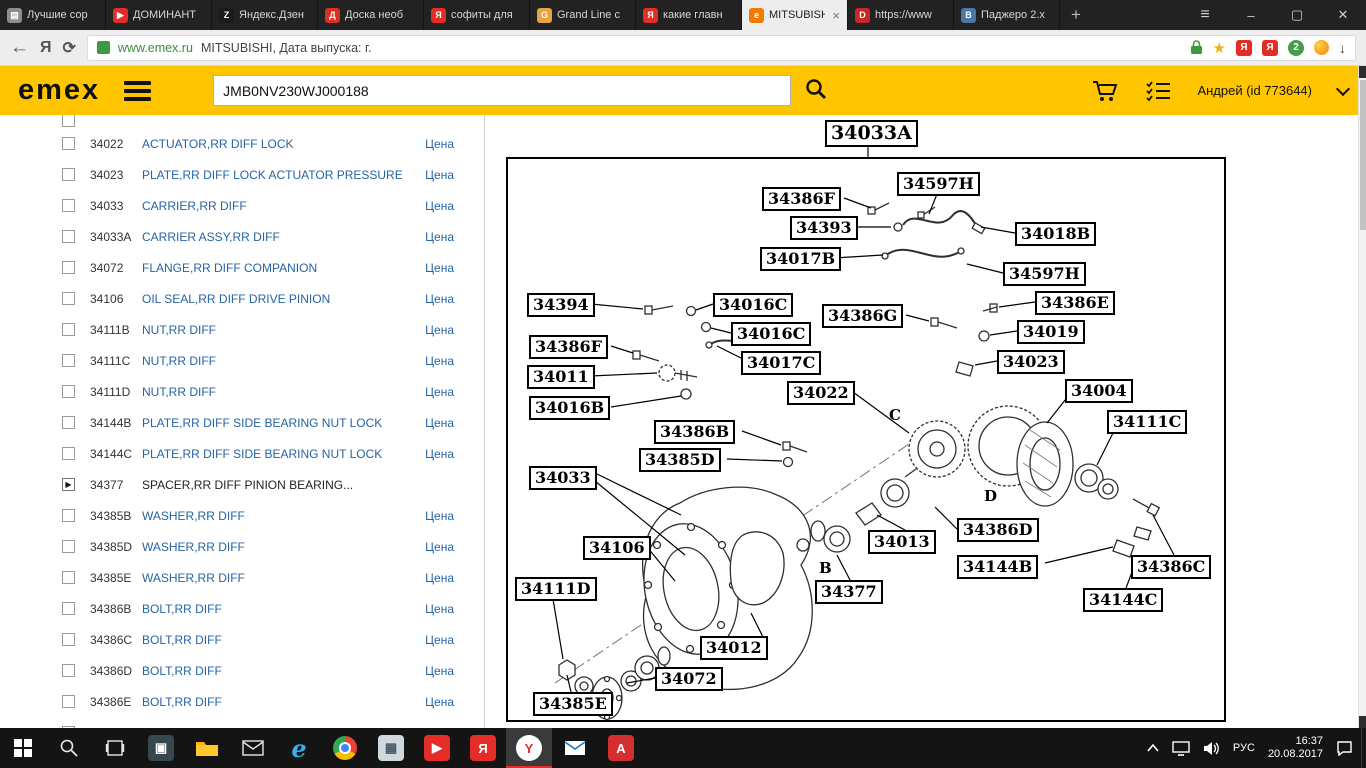 The image size is (1366, 768). Describe the element at coordinates (236, 299) in the screenshot. I see `part-name-link: OIL SEAL,RR DIFF DRIVE PINION` at that location.